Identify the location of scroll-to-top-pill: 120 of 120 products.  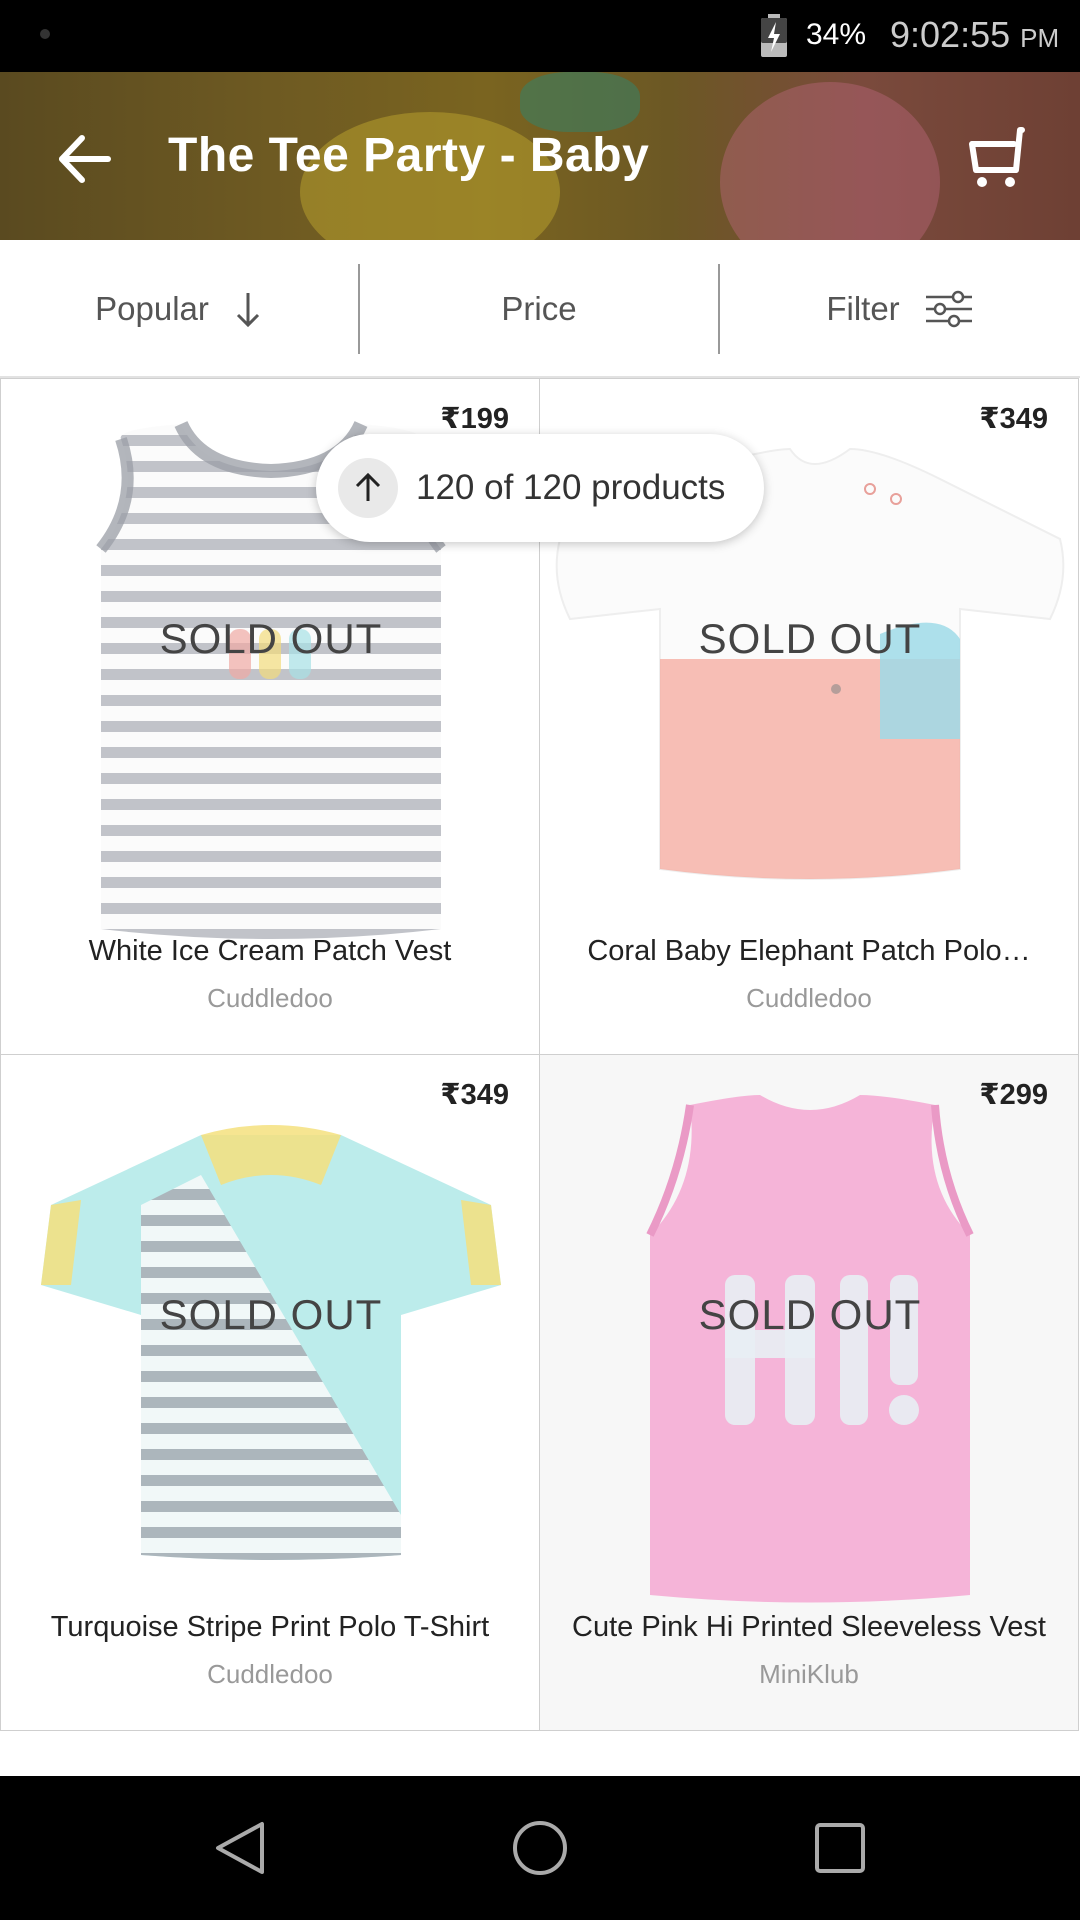
(540, 488).